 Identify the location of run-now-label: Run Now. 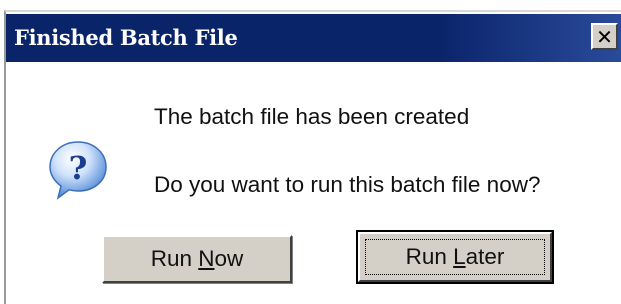
(197, 258).